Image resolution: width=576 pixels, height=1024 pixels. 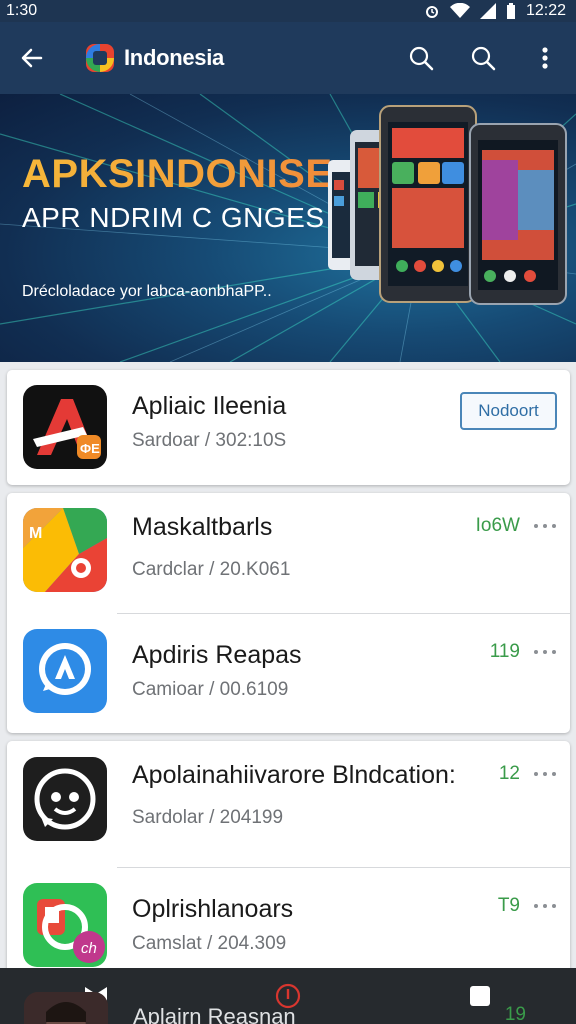 I want to click on list-item: ch Oplrishlanoars Camslat / 204.309 T9, so click(x=288, y=924).